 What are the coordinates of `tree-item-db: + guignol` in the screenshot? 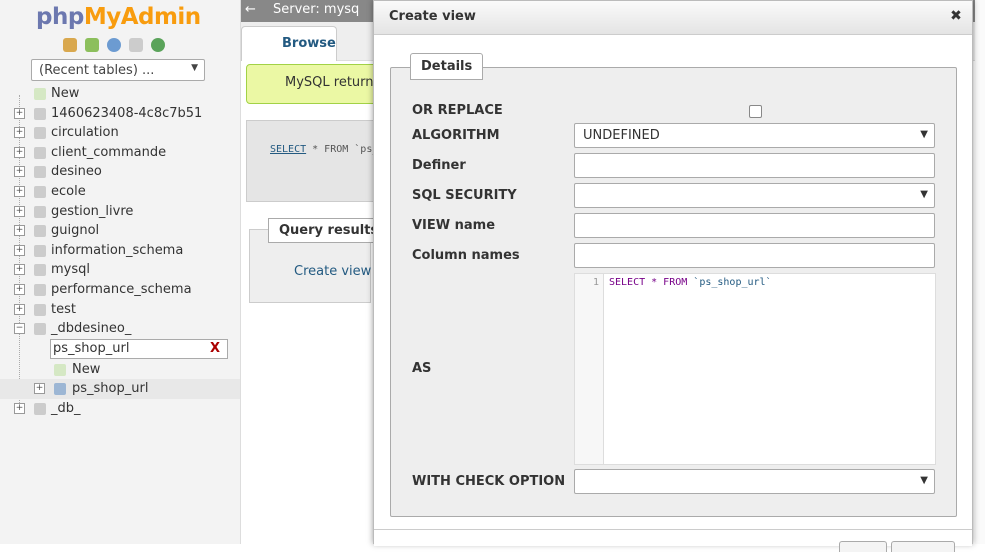 It's located at (120, 231).